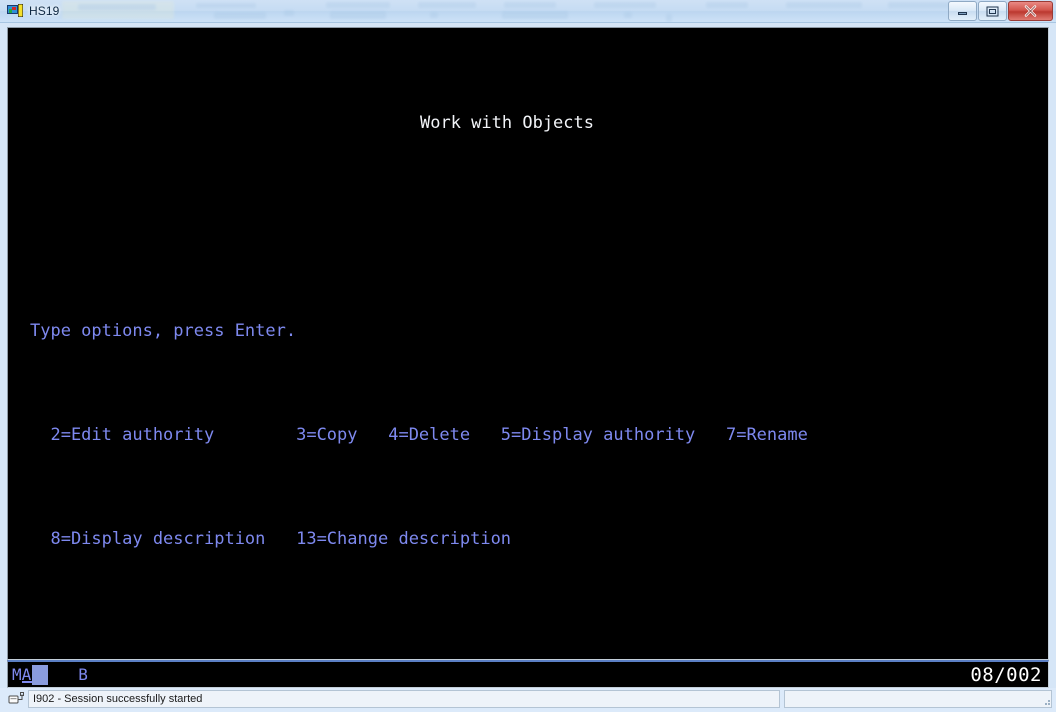  I want to click on status-bar: I902 - Session successfully started, so click(528, 700).